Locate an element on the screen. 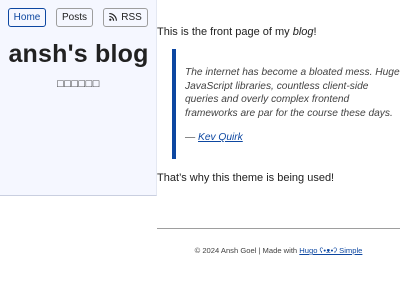  rss-feed-icon is located at coordinates (113, 17).